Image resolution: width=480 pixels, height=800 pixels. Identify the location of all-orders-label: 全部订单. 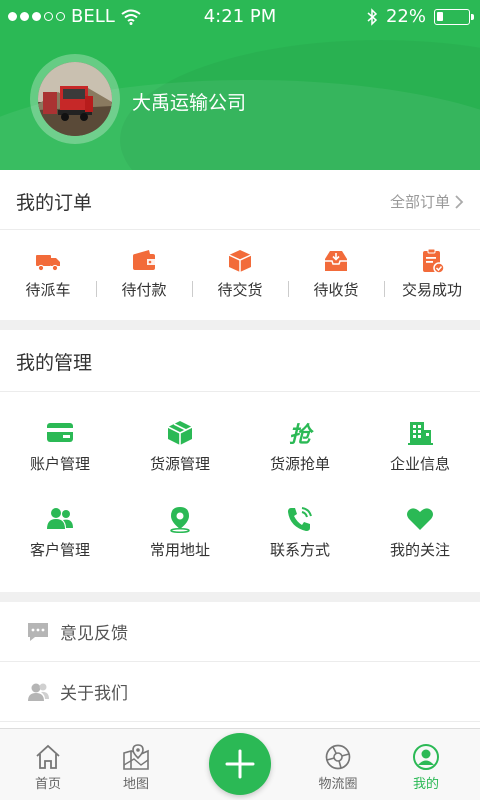
(419, 202).